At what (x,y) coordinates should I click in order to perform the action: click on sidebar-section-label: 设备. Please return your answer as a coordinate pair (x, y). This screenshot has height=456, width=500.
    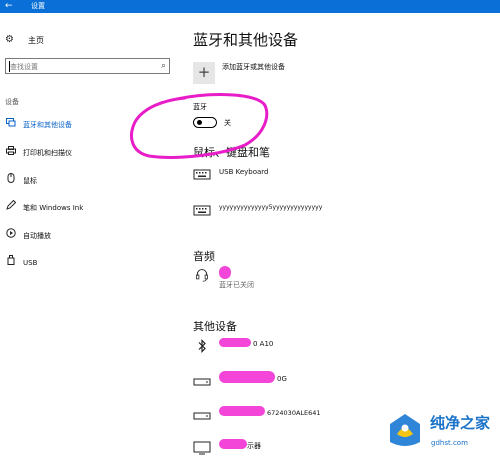
    Looking at the image, I should click on (12, 102).